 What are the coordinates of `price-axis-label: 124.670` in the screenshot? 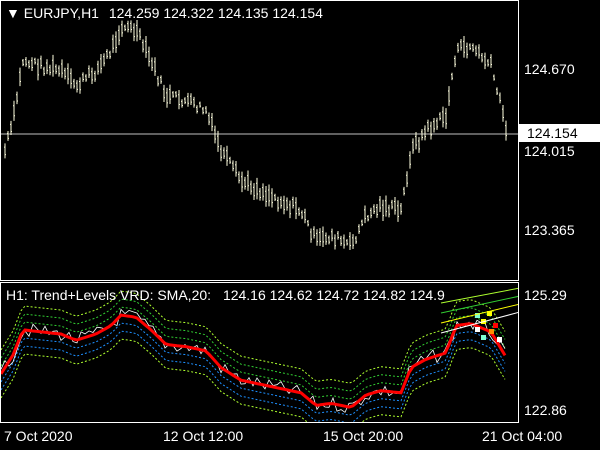 It's located at (549, 69).